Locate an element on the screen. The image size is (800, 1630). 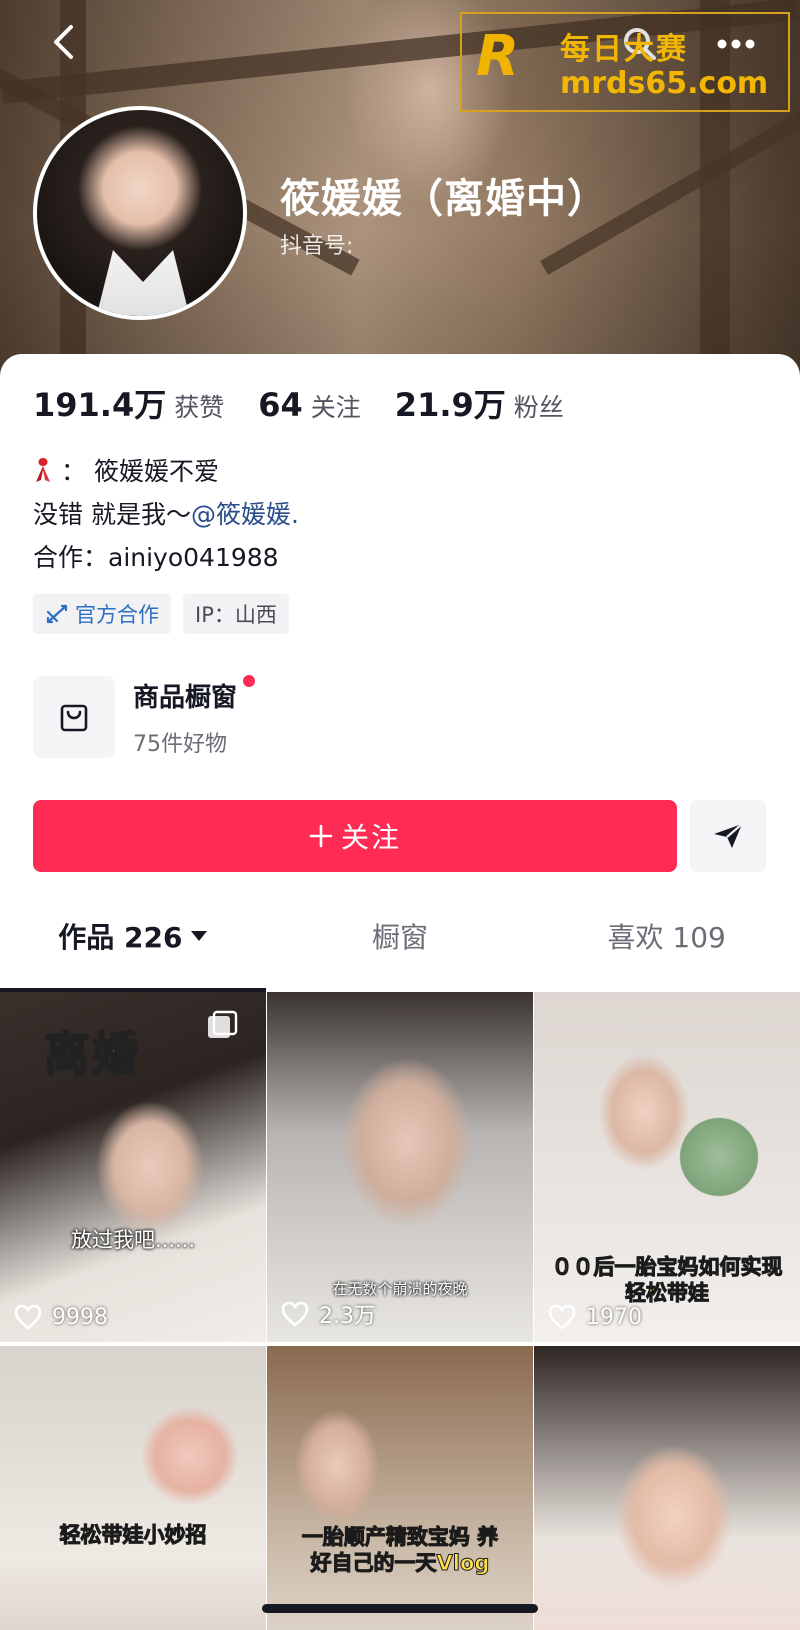
video-like-count: 9998 is located at coordinates (61, 1317).